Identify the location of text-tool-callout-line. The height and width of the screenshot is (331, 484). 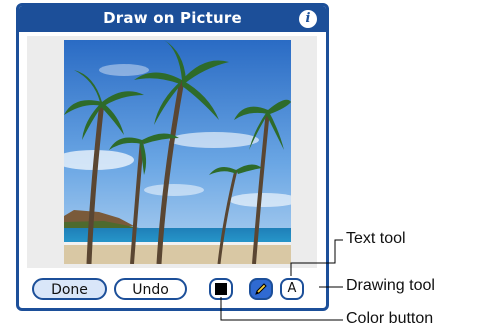
(316, 257).